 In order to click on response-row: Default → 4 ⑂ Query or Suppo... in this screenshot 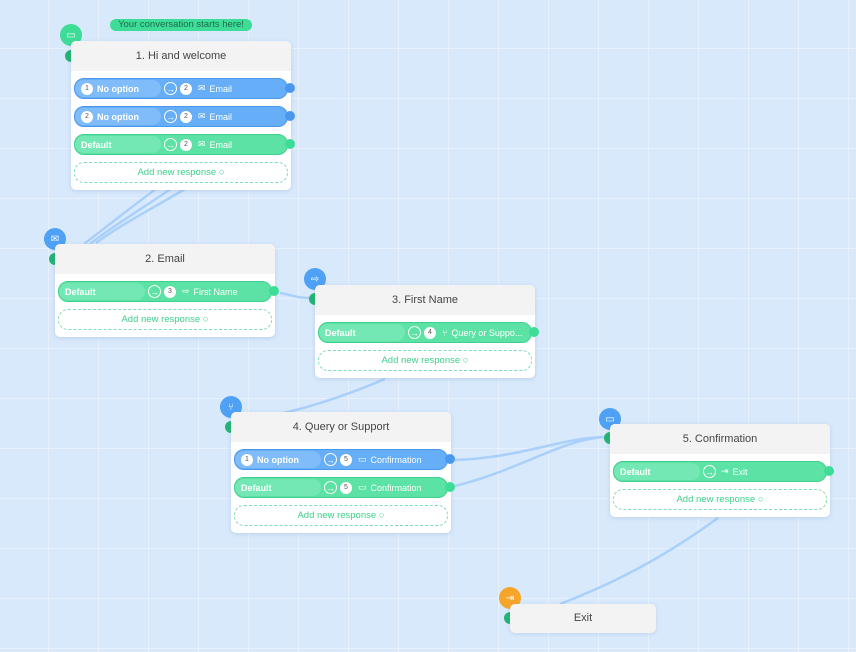, I will do `click(428, 332)`.